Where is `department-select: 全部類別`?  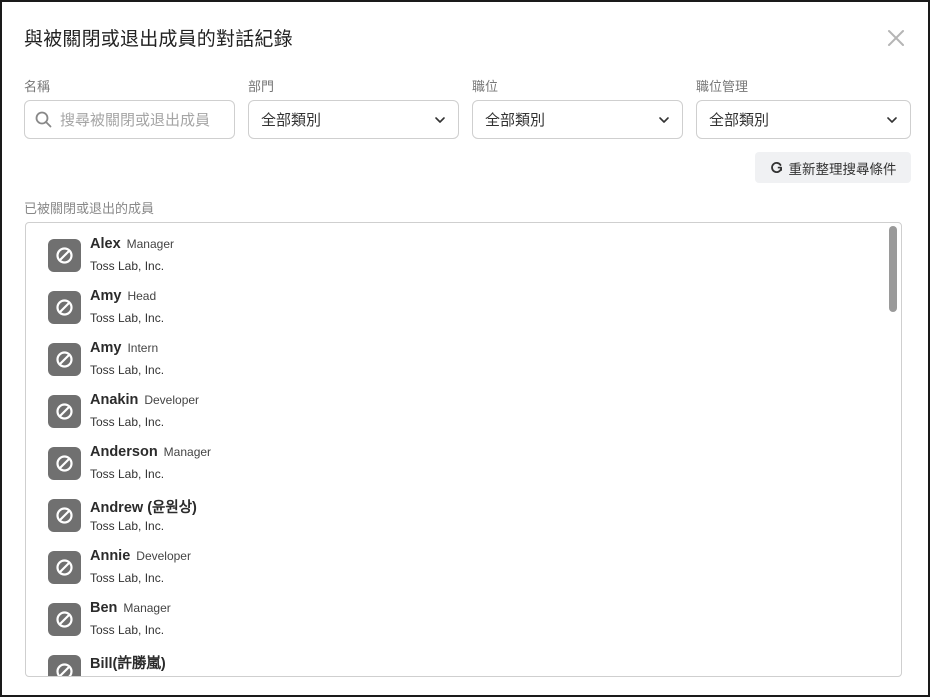
department-select: 全部類別 is located at coordinates (353, 119).